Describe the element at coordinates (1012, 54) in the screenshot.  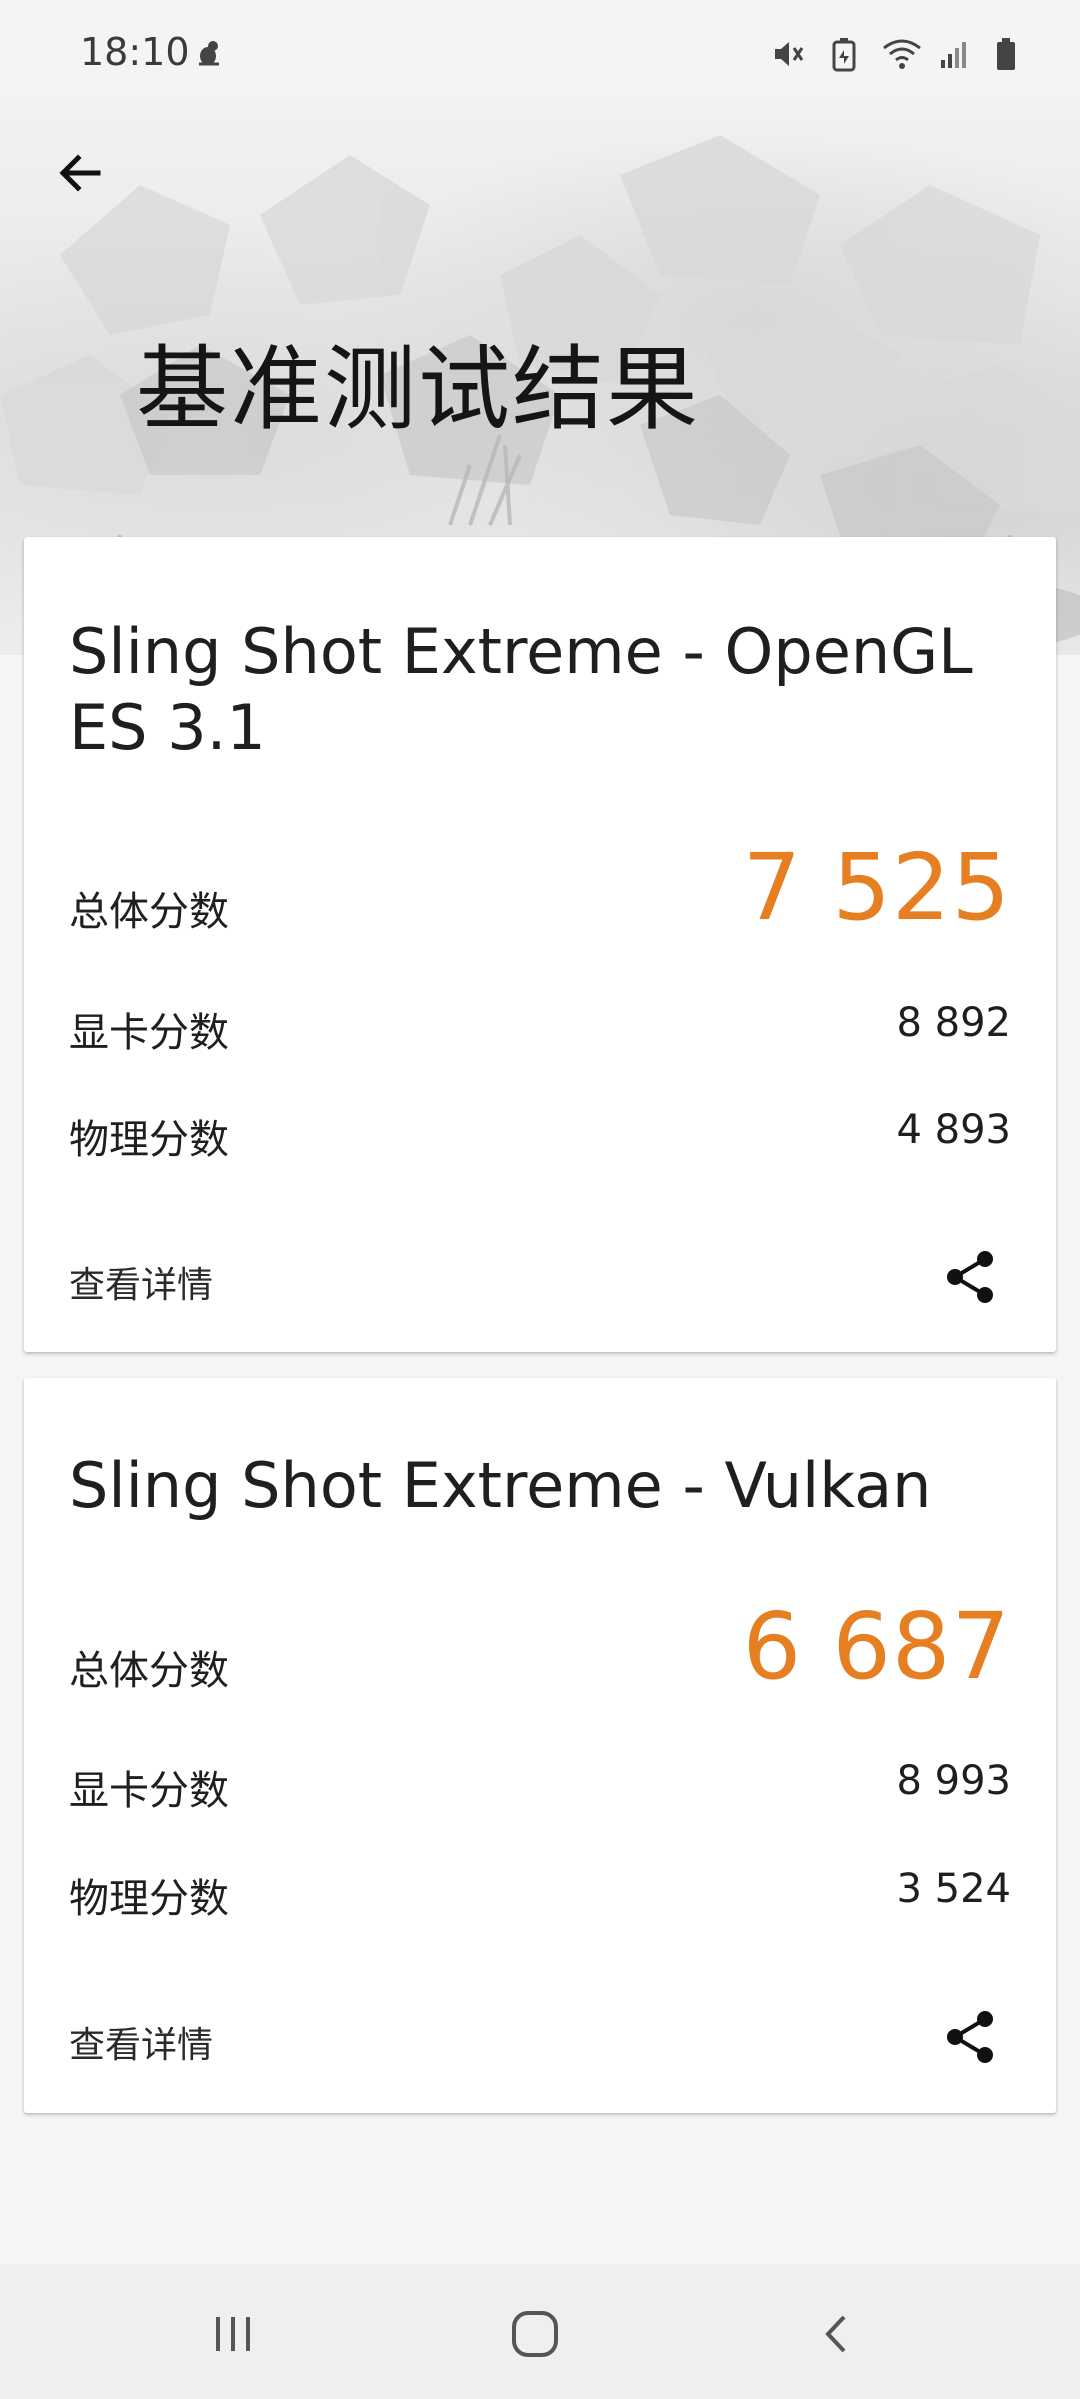
I see `battery-icon` at that location.